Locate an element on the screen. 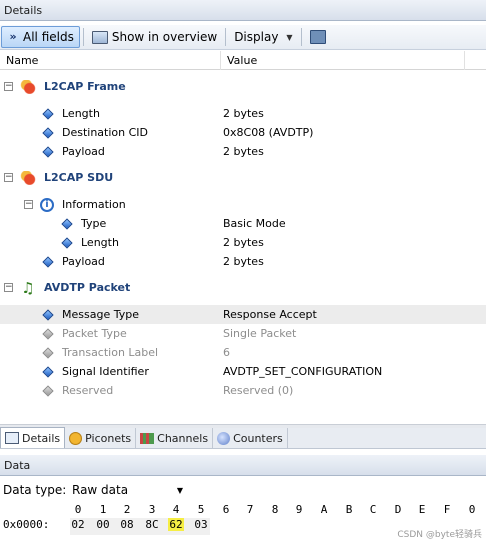 The height and width of the screenshot is (545, 486). counters-icon is located at coordinates (224, 438).